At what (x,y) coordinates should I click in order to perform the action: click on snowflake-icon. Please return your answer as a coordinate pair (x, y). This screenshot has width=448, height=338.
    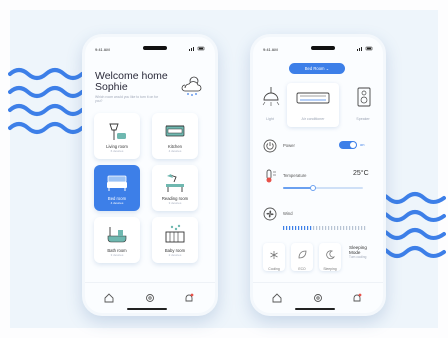
    Looking at the image, I should click on (274, 255).